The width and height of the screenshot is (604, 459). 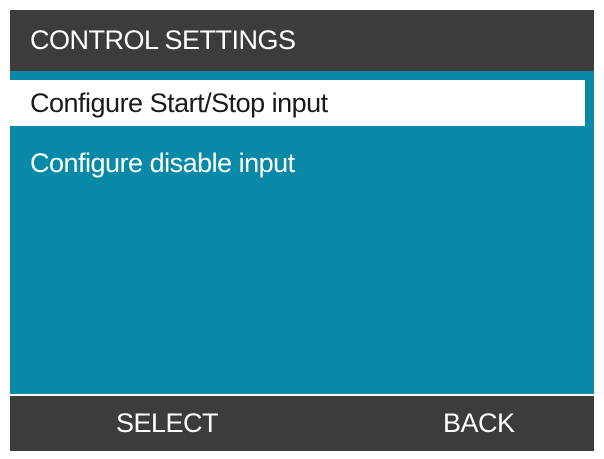 What do you see at coordinates (302, 163) in the screenshot?
I see `menu-item-configure-disable-input: Configure disable input` at bounding box center [302, 163].